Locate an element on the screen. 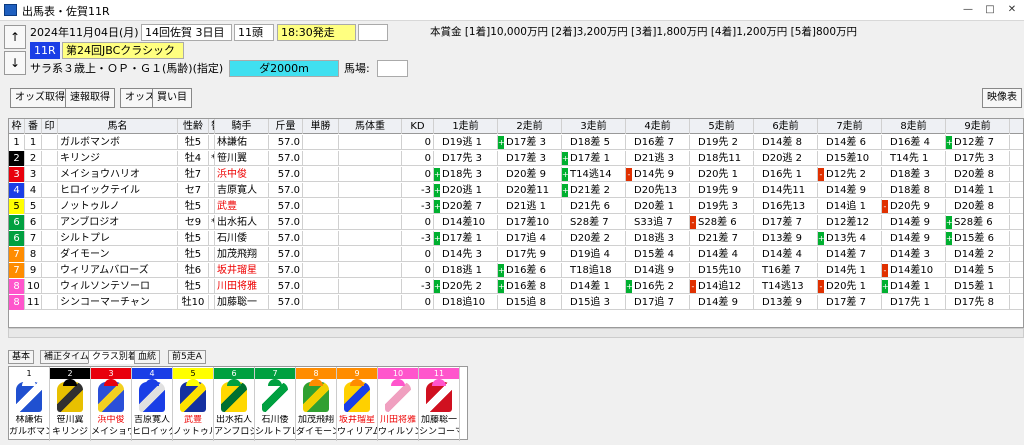 Image resolution: width=1024 pixels, height=445 pixels. silk-card: 7 石川倭シルトプレ is located at coordinates (275, 404).